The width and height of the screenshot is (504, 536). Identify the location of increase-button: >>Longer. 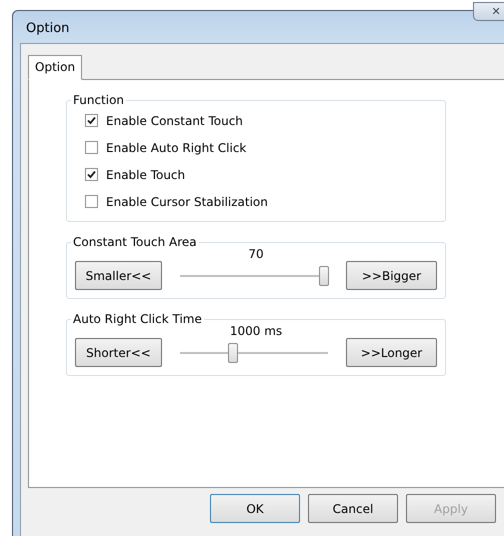
(391, 352).